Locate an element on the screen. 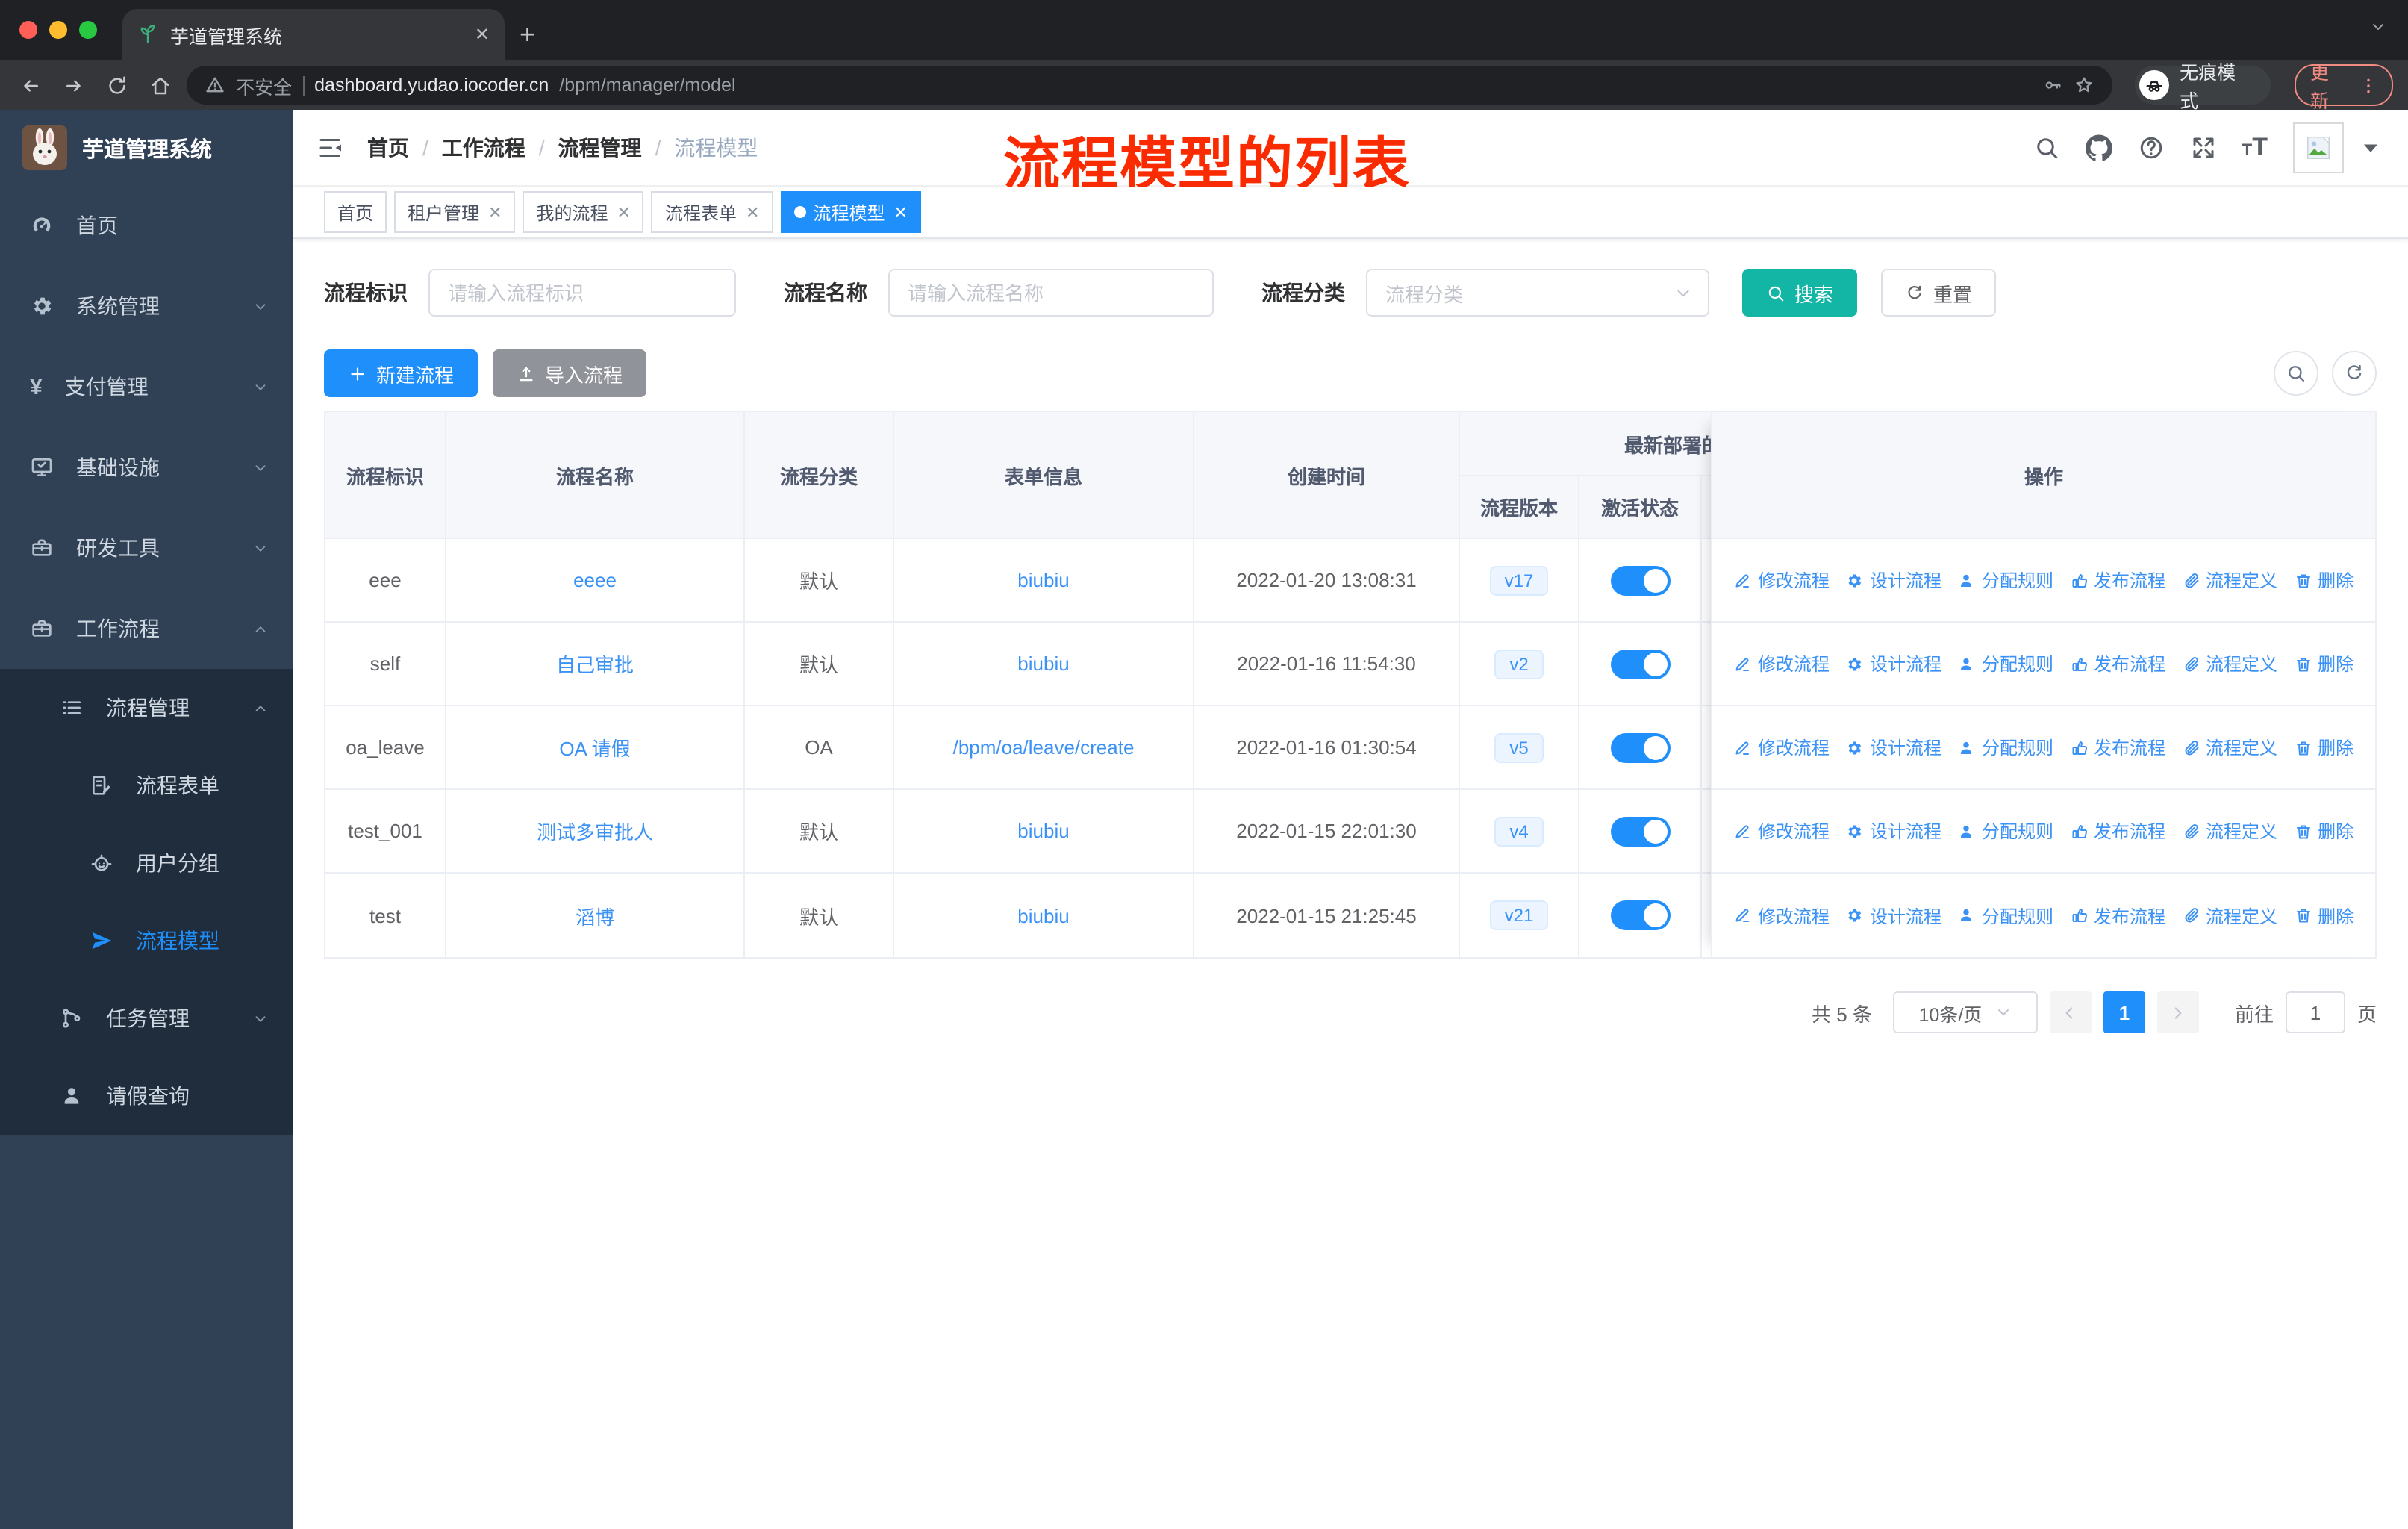 This screenshot has height=1529, width=2408. sidebar-item-devtools: 研发工具 is located at coordinates (146, 548).